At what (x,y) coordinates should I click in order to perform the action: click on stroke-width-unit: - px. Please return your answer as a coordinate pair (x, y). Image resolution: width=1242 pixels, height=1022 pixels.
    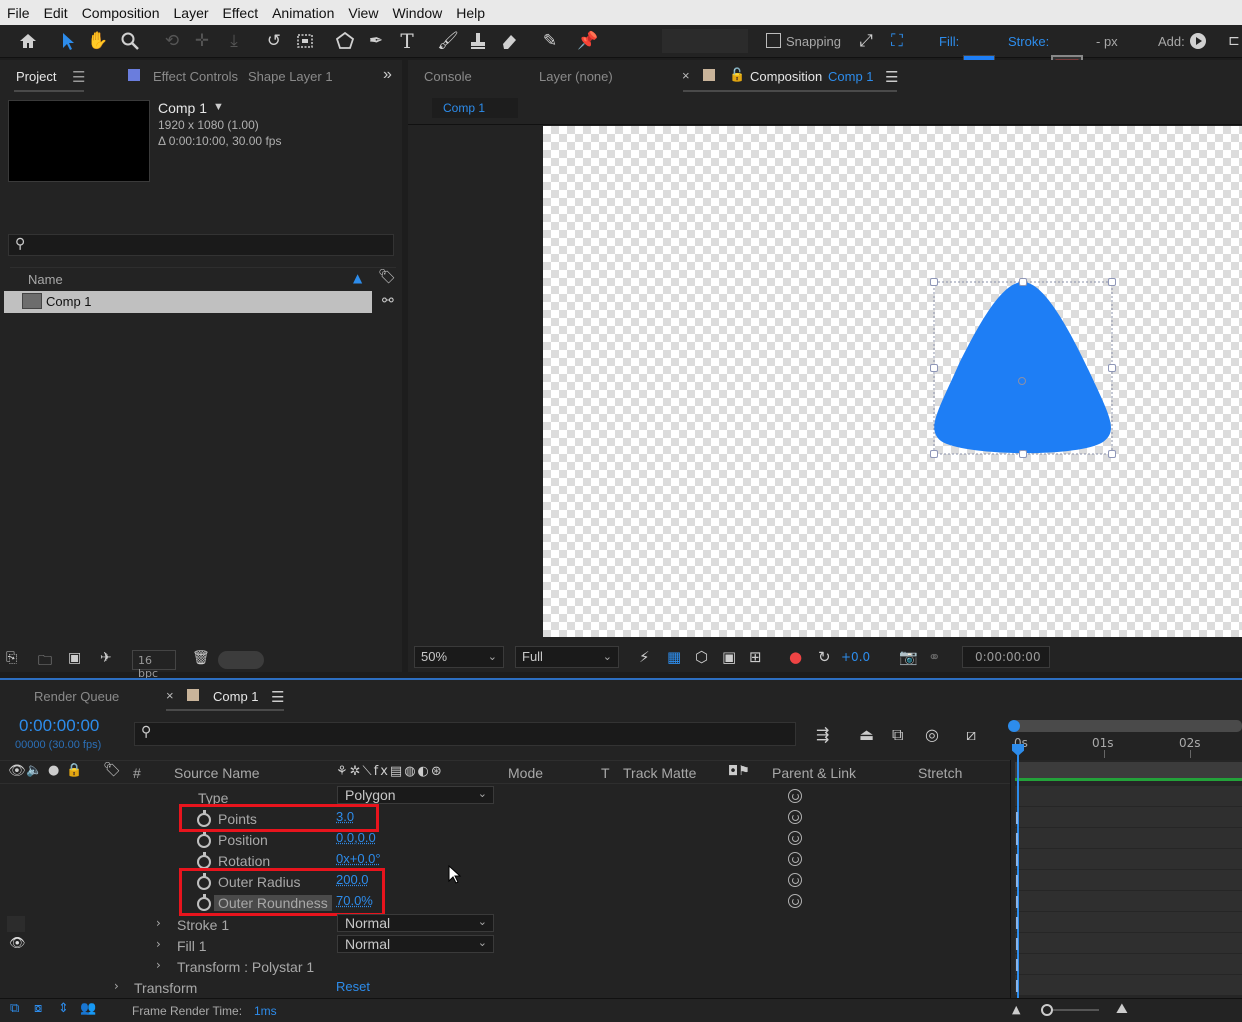
    Looking at the image, I should click on (1107, 41).